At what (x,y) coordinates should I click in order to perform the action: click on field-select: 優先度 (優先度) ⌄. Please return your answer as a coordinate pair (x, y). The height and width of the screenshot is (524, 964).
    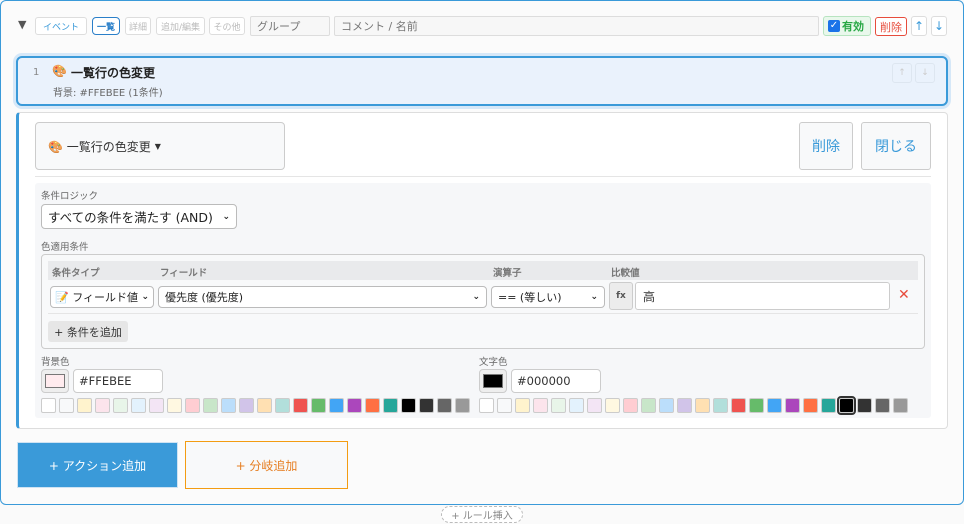
    Looking at the image, I should click on (322, 297).